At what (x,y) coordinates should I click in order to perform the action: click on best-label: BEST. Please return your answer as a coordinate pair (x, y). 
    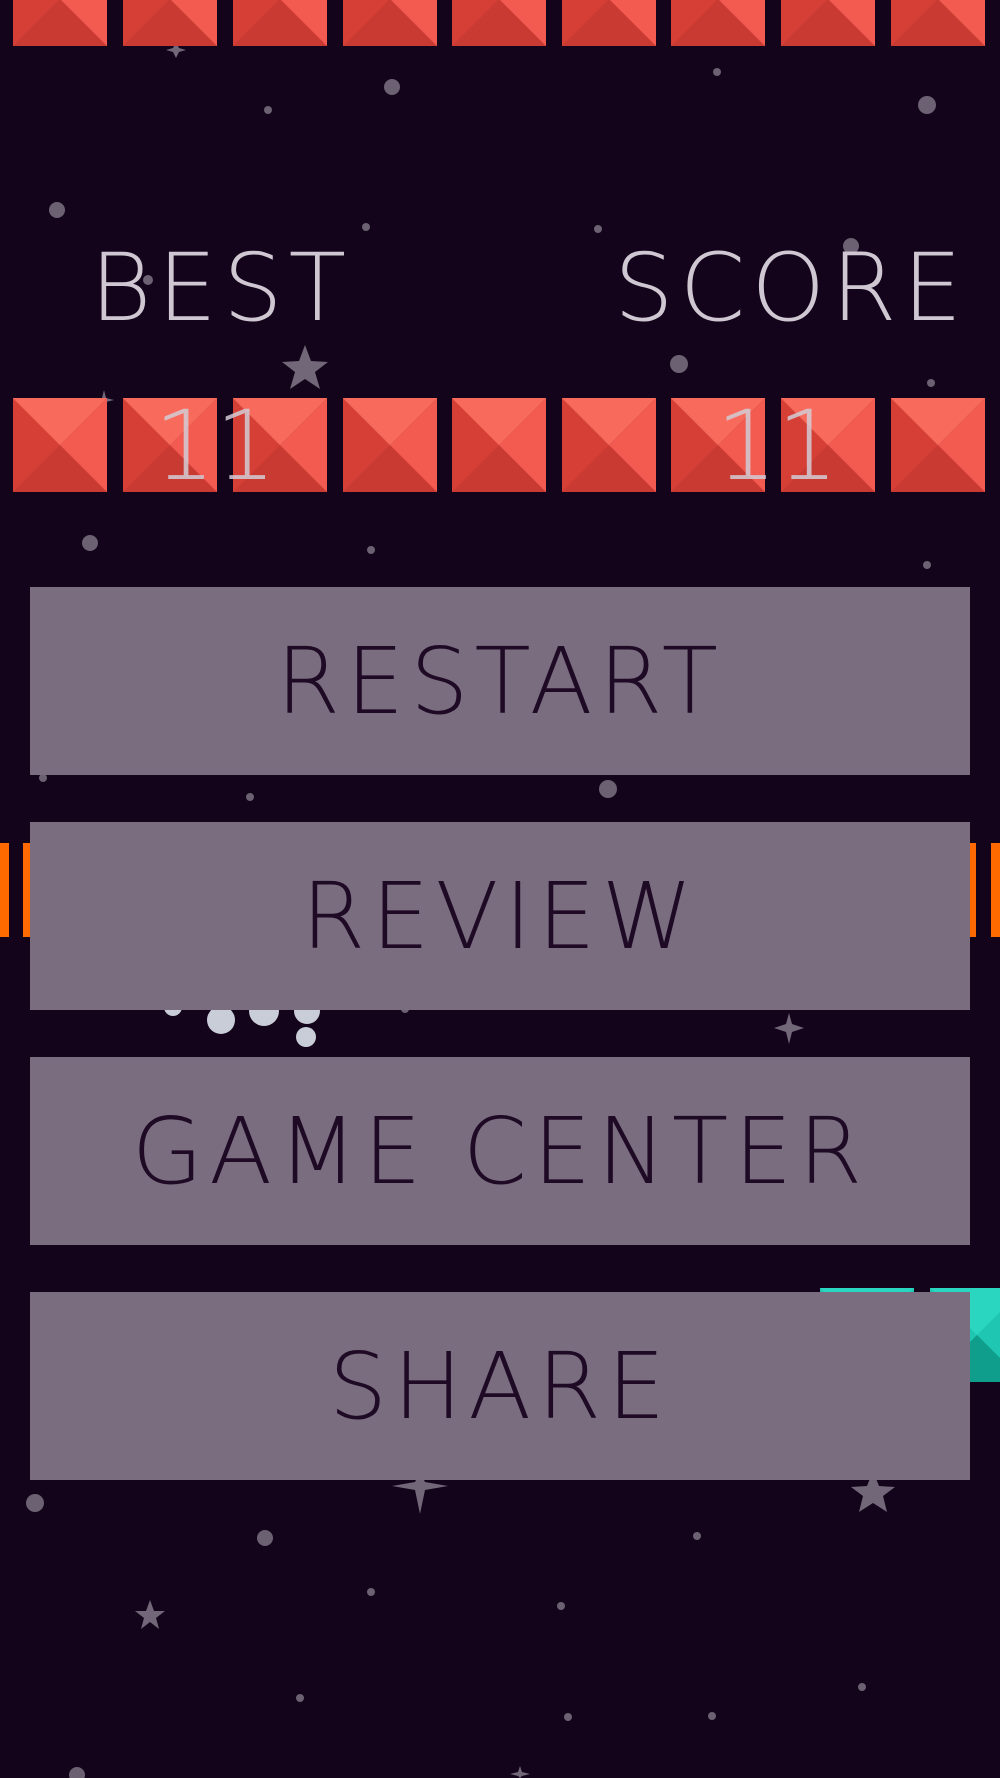
    Looking at the image, I should click on (221, 288).